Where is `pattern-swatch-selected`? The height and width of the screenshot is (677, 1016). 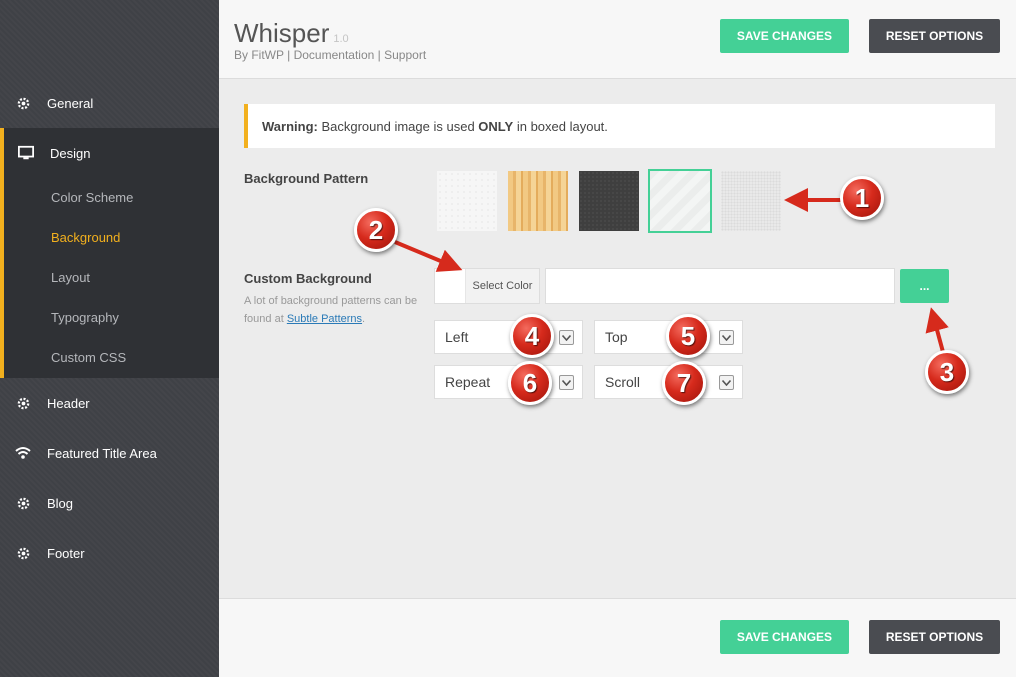
pattern-swatch-selected is located at coordinates (680, 201).